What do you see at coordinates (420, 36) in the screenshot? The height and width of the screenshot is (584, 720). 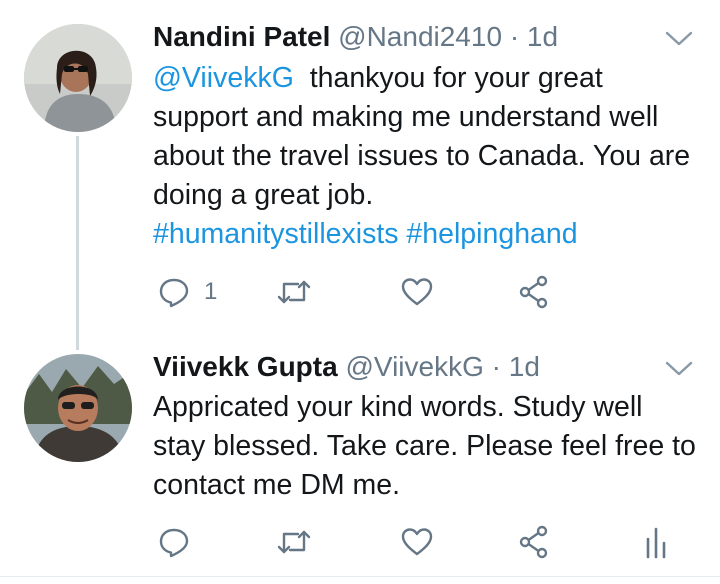 I see `author-handle: @Nandi2410` at bounding box center [420, 36].